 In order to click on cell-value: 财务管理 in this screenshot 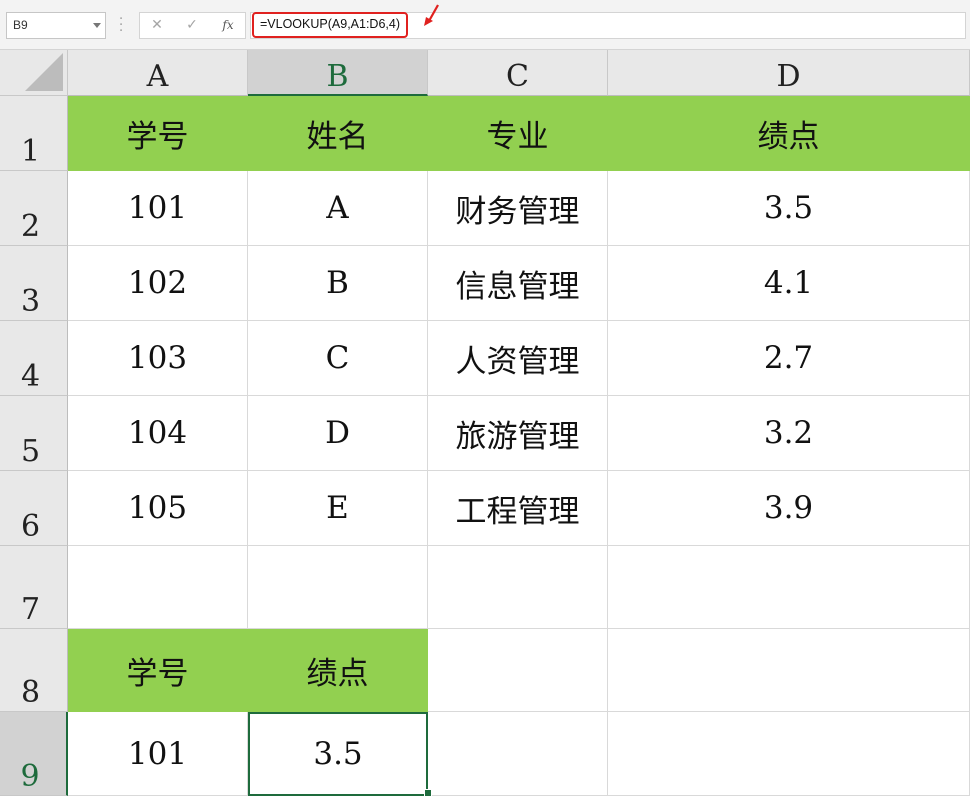, I will do `click(517, 211)`.